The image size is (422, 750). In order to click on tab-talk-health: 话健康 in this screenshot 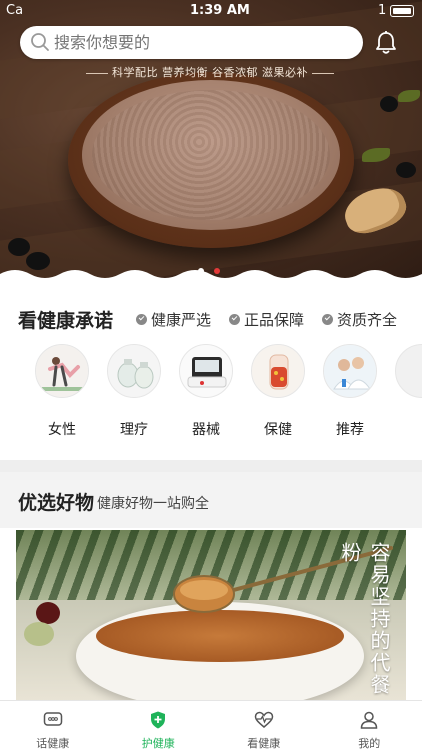, I will do `click(53, 725)`.